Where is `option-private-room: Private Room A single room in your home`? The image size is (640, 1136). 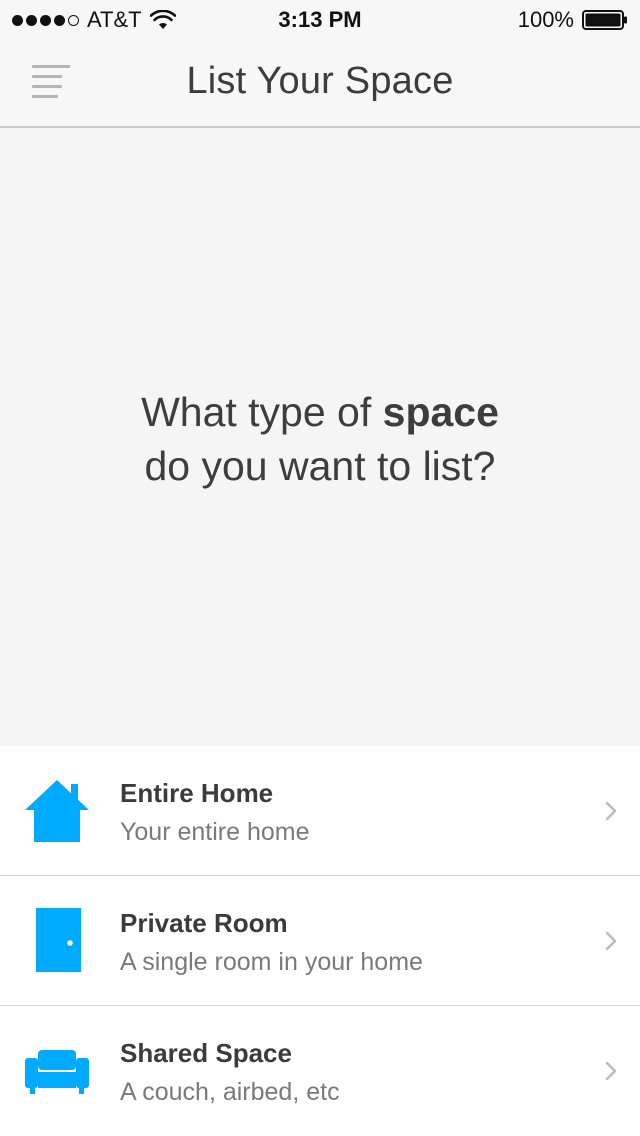
option-private-room: Private Room A single room in your home is located at coordinates (320, 941).